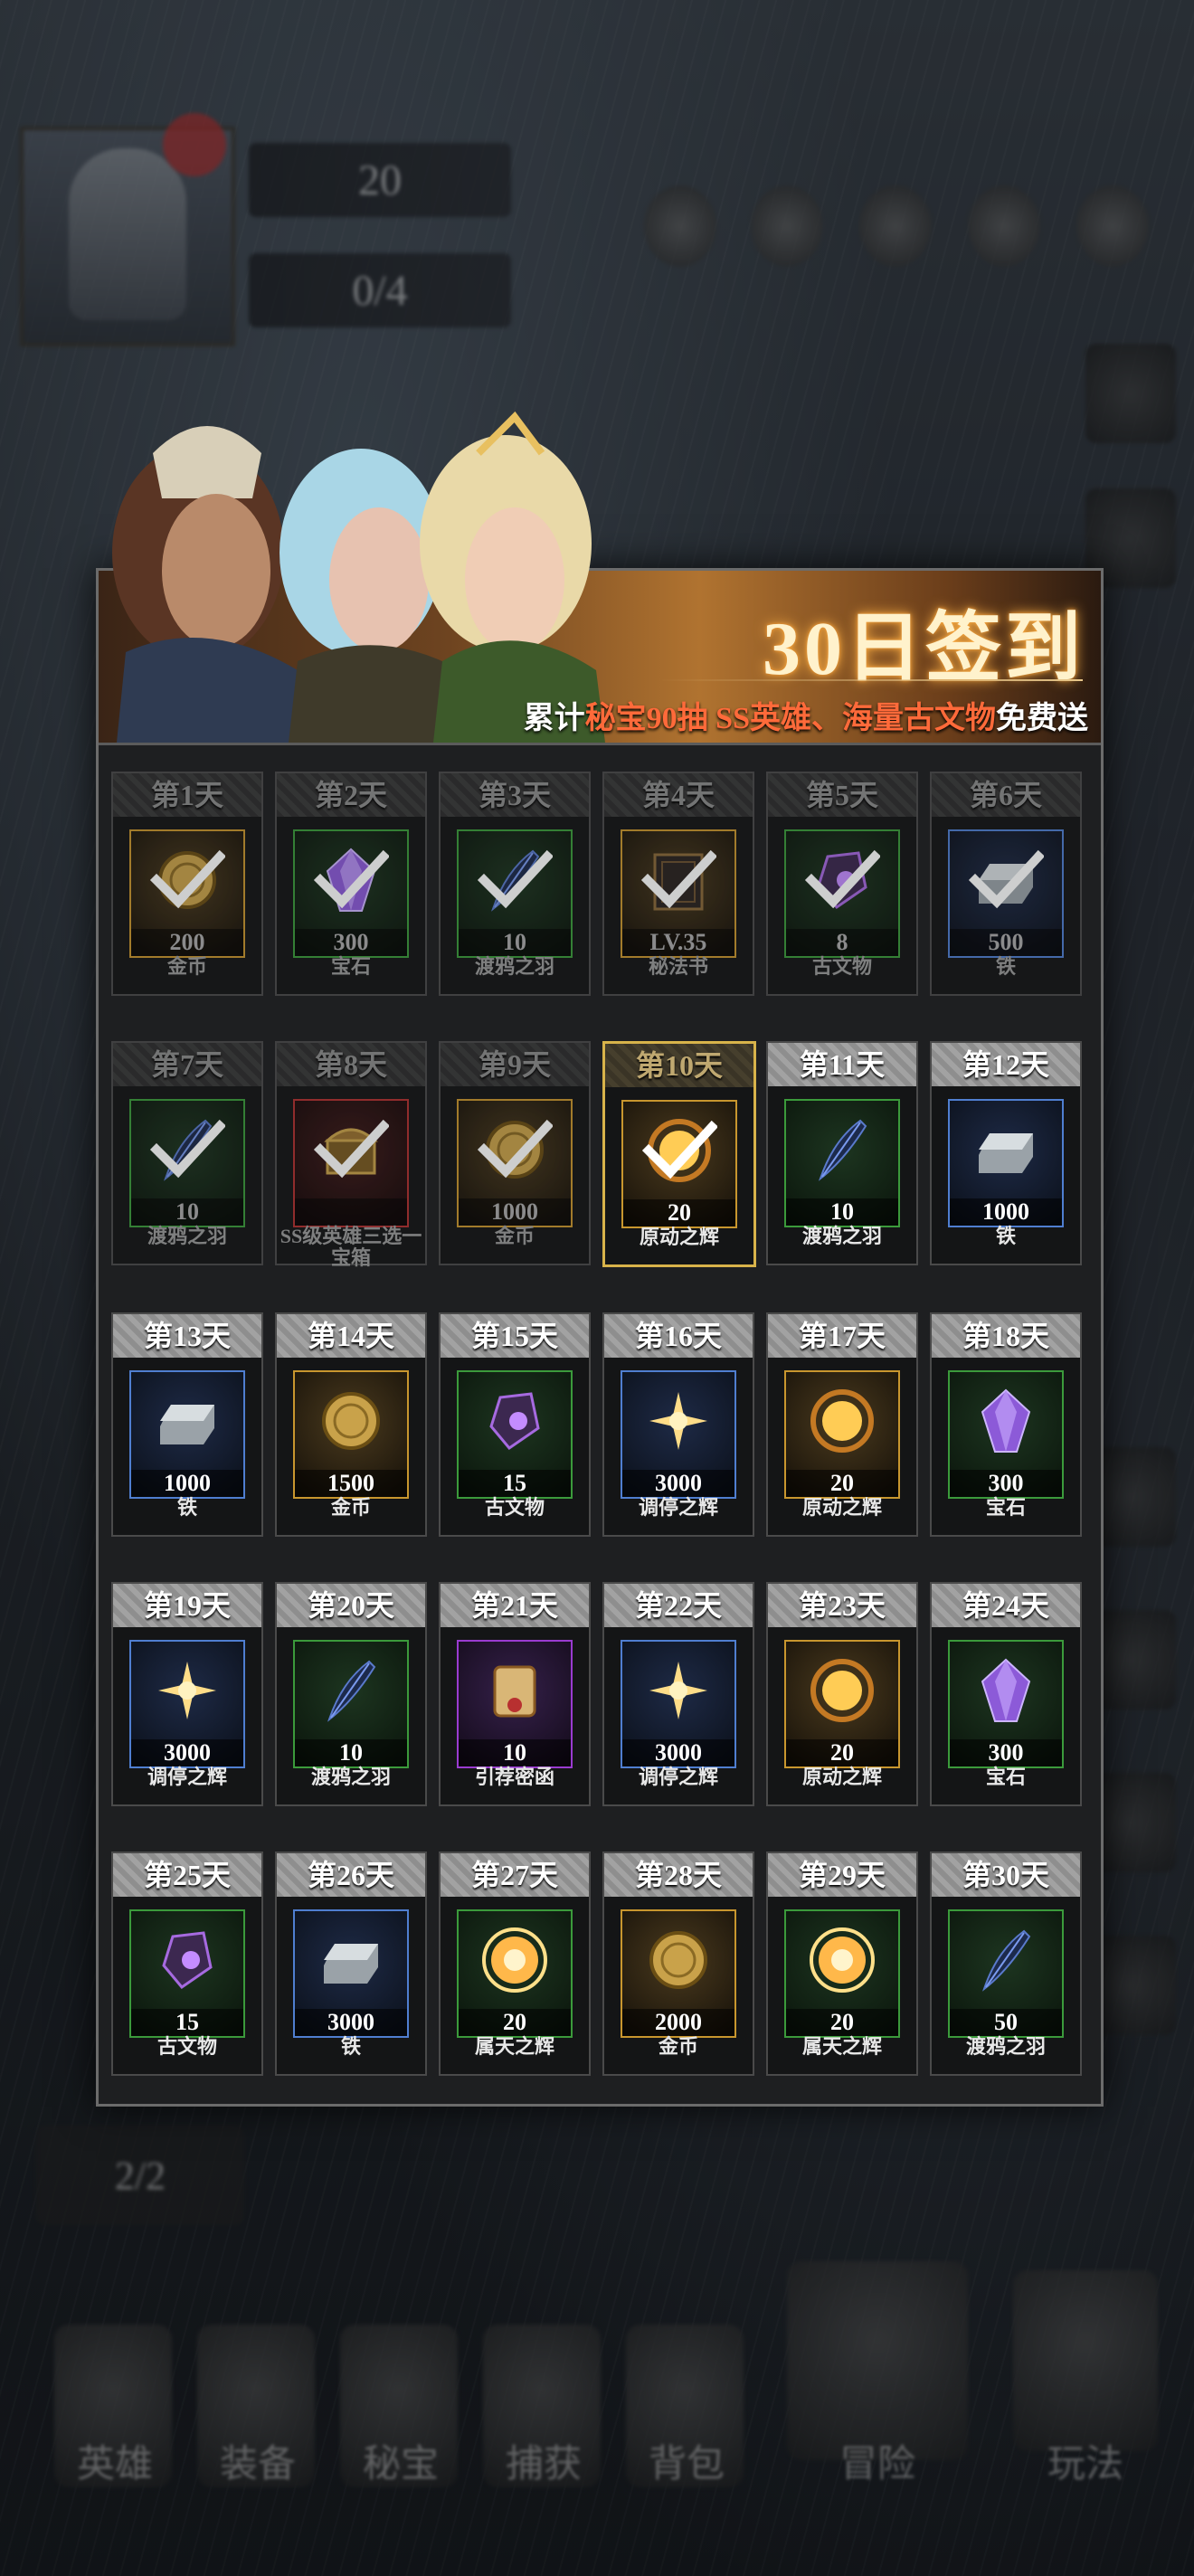 This screenshot has height=2576, width=1194. I want to click on reward-item-frame: 8, so click(842, 894).